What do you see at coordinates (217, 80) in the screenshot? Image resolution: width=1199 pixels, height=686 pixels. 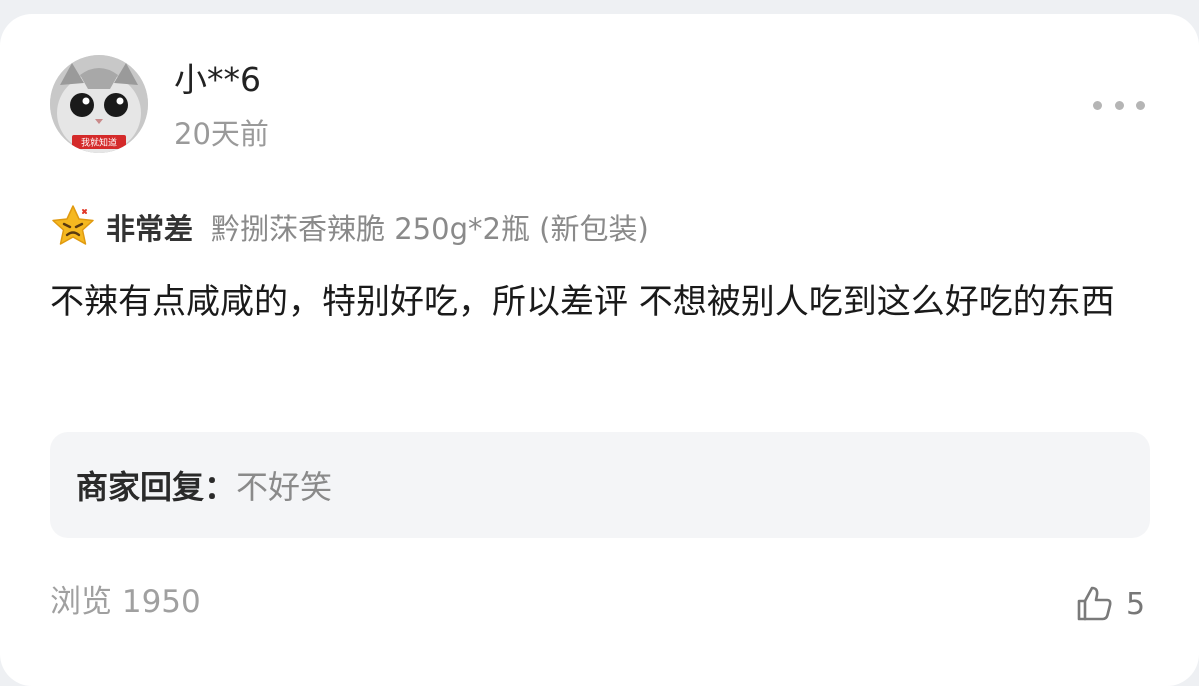 I see `username: 小**6` at bounding box center [217, 80].